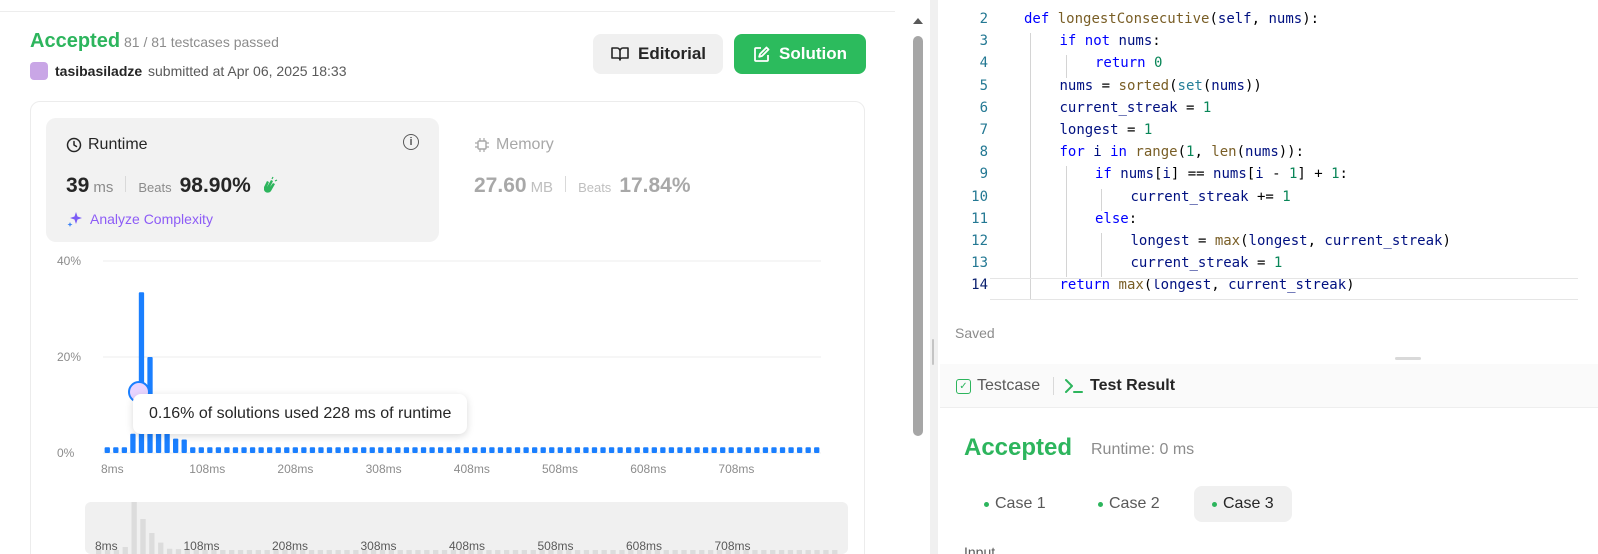 The image size is (1598, 554). I want to click on username-link: tasibasiladze, so click(98, 71).